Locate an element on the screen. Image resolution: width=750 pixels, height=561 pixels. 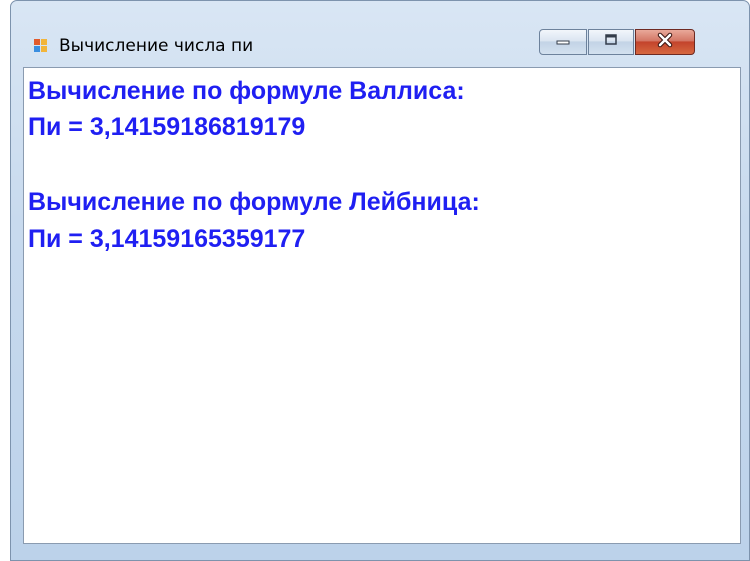
title-bar: Вычисление числа пи is located at coordinates (380, 34).